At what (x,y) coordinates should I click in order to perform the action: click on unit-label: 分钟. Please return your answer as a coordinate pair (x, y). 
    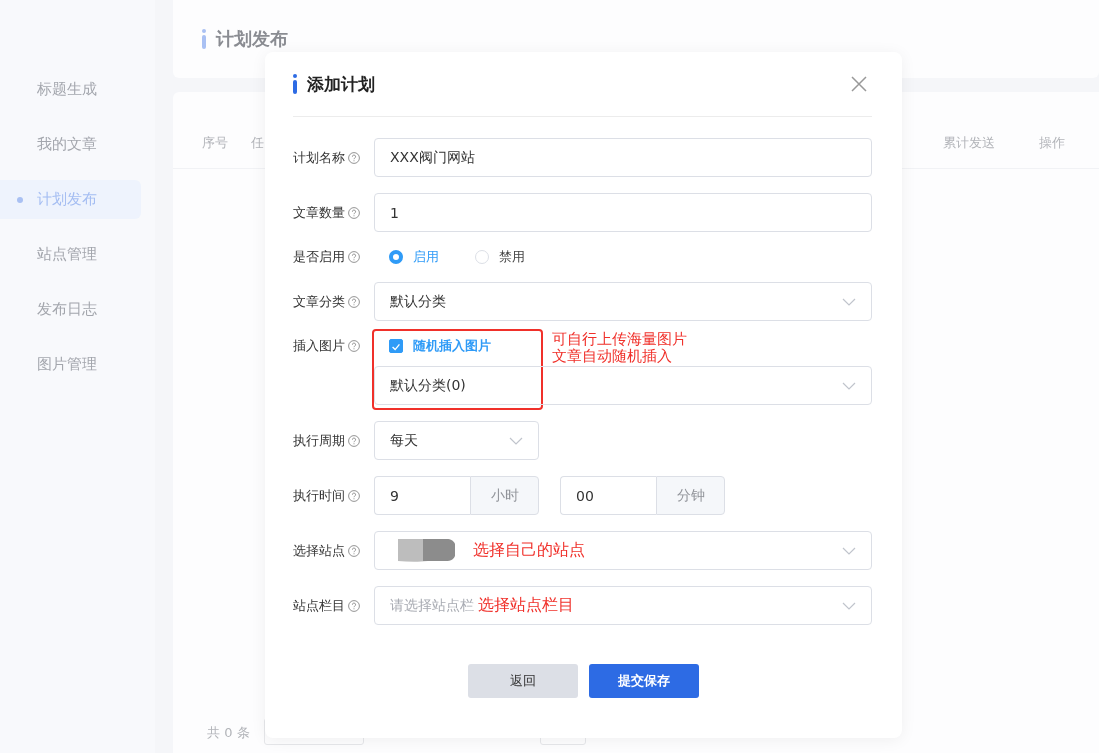
    Looking at the image, I should click on (690, 495).